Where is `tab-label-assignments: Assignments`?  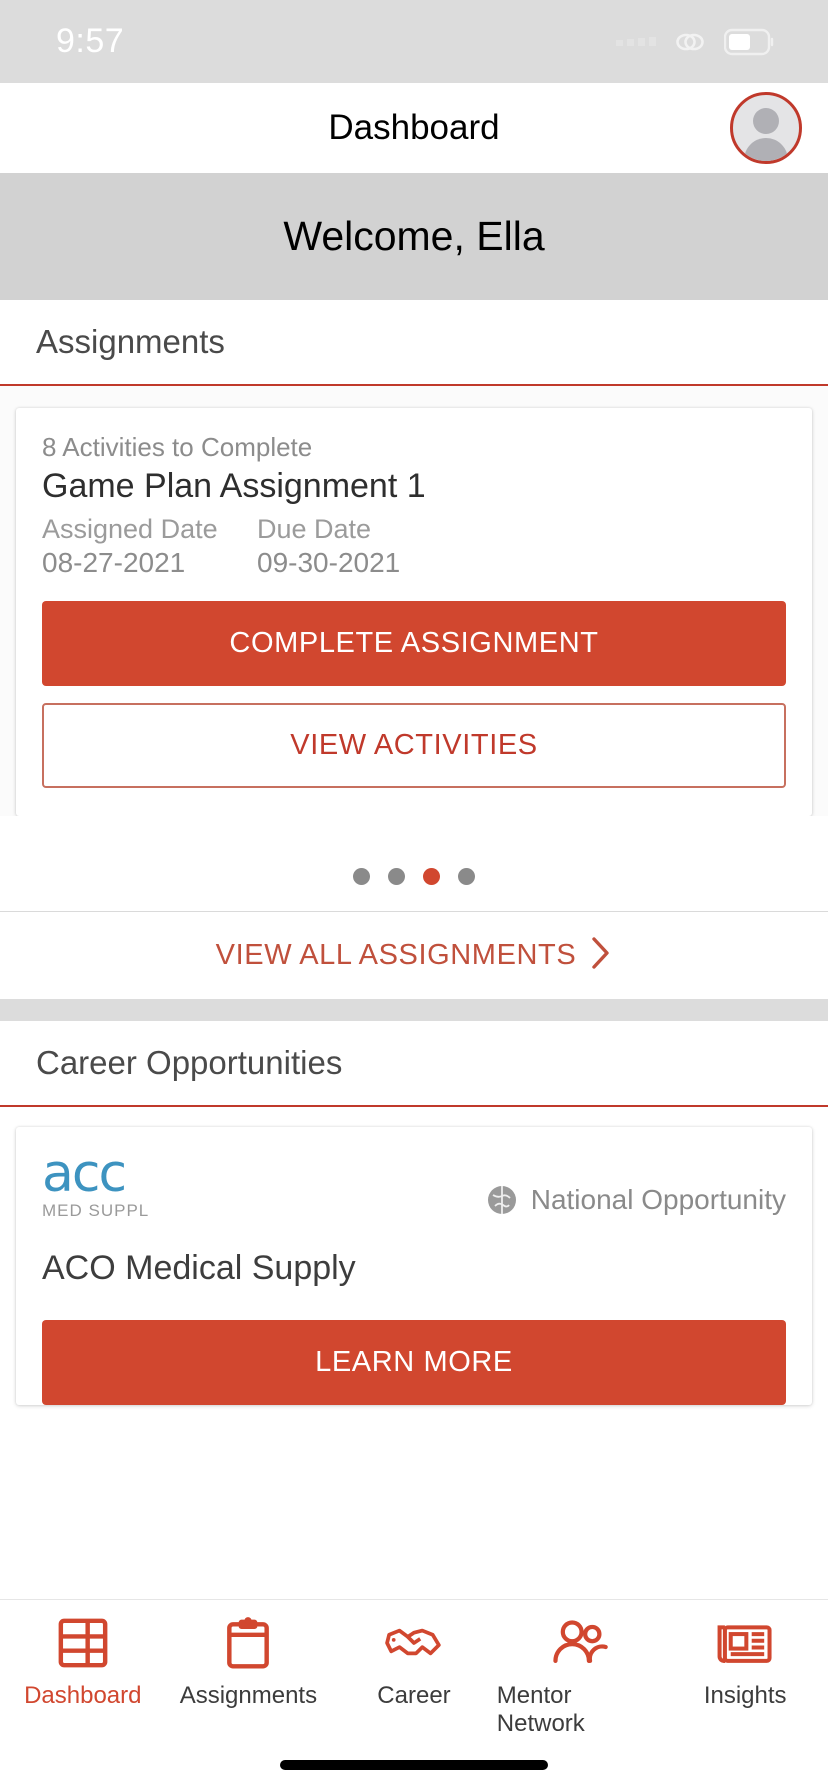
tab-label-assignments: Assignments is located at coordinates (248, 1695).